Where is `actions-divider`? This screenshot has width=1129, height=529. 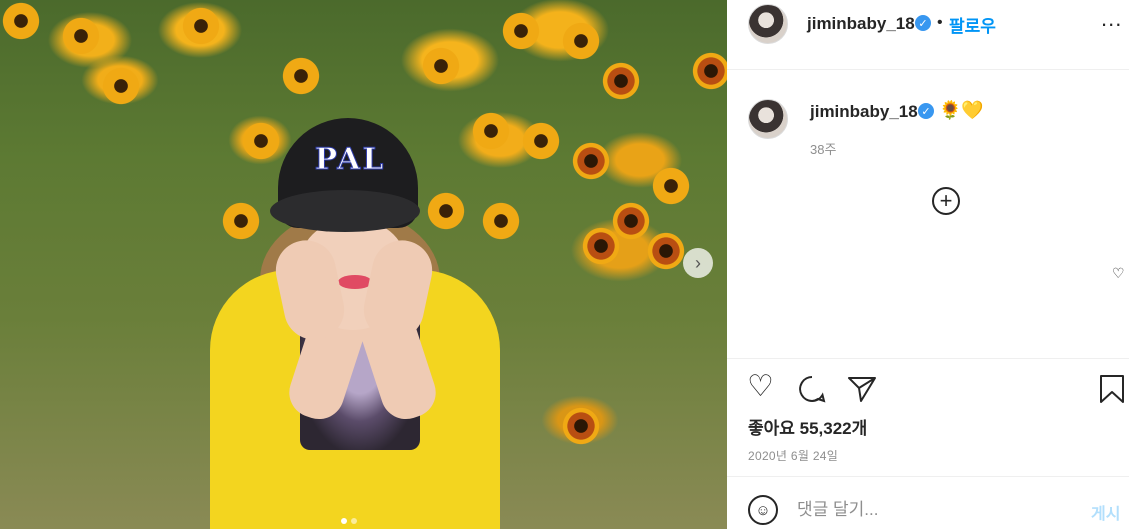 actions-divider is located at coordinates (928, 358).